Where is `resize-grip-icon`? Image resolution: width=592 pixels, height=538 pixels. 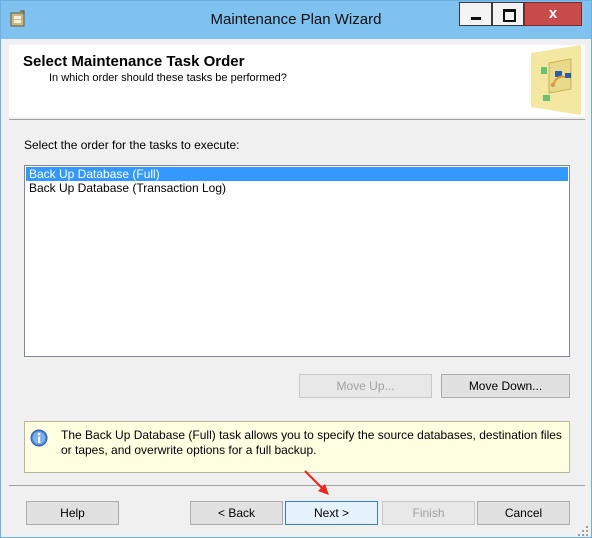 resize-grip-icon is located at coordinates (583, 531).